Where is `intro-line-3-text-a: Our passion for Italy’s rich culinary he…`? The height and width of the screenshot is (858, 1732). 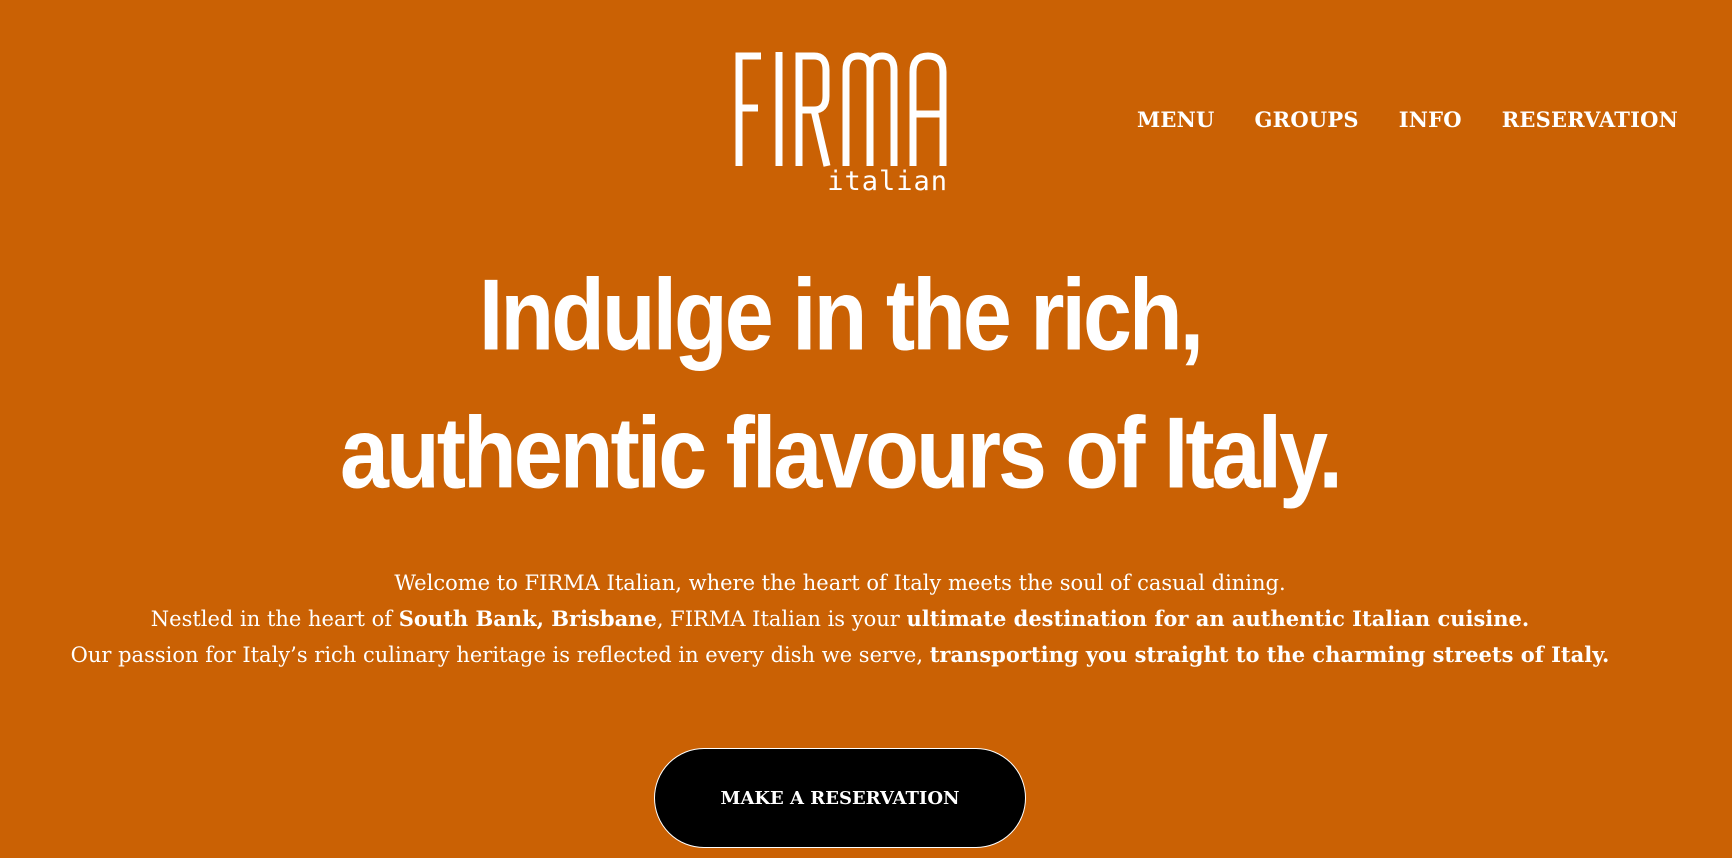
intro-line-3-text-a: Our passion for Italy’s rich culinary he… is located at coordinates (500, 655).